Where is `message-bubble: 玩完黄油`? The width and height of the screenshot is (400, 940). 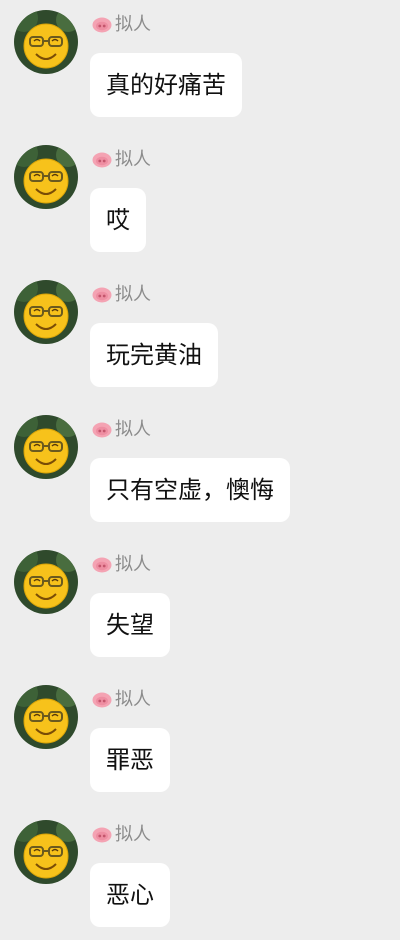
message-bubble: 玩完黄油 is located at coordinates (154, 355).